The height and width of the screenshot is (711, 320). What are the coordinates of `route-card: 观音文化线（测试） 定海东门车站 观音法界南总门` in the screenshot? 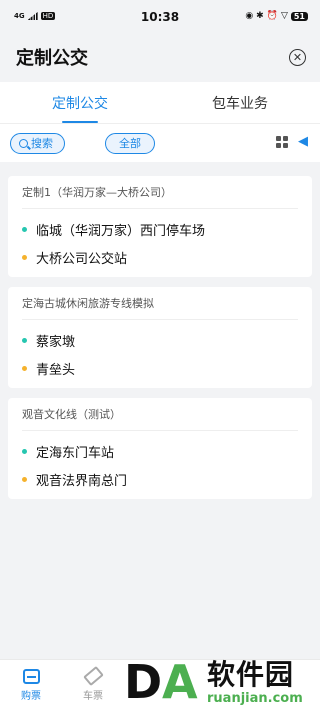 It's located at (160, 448).